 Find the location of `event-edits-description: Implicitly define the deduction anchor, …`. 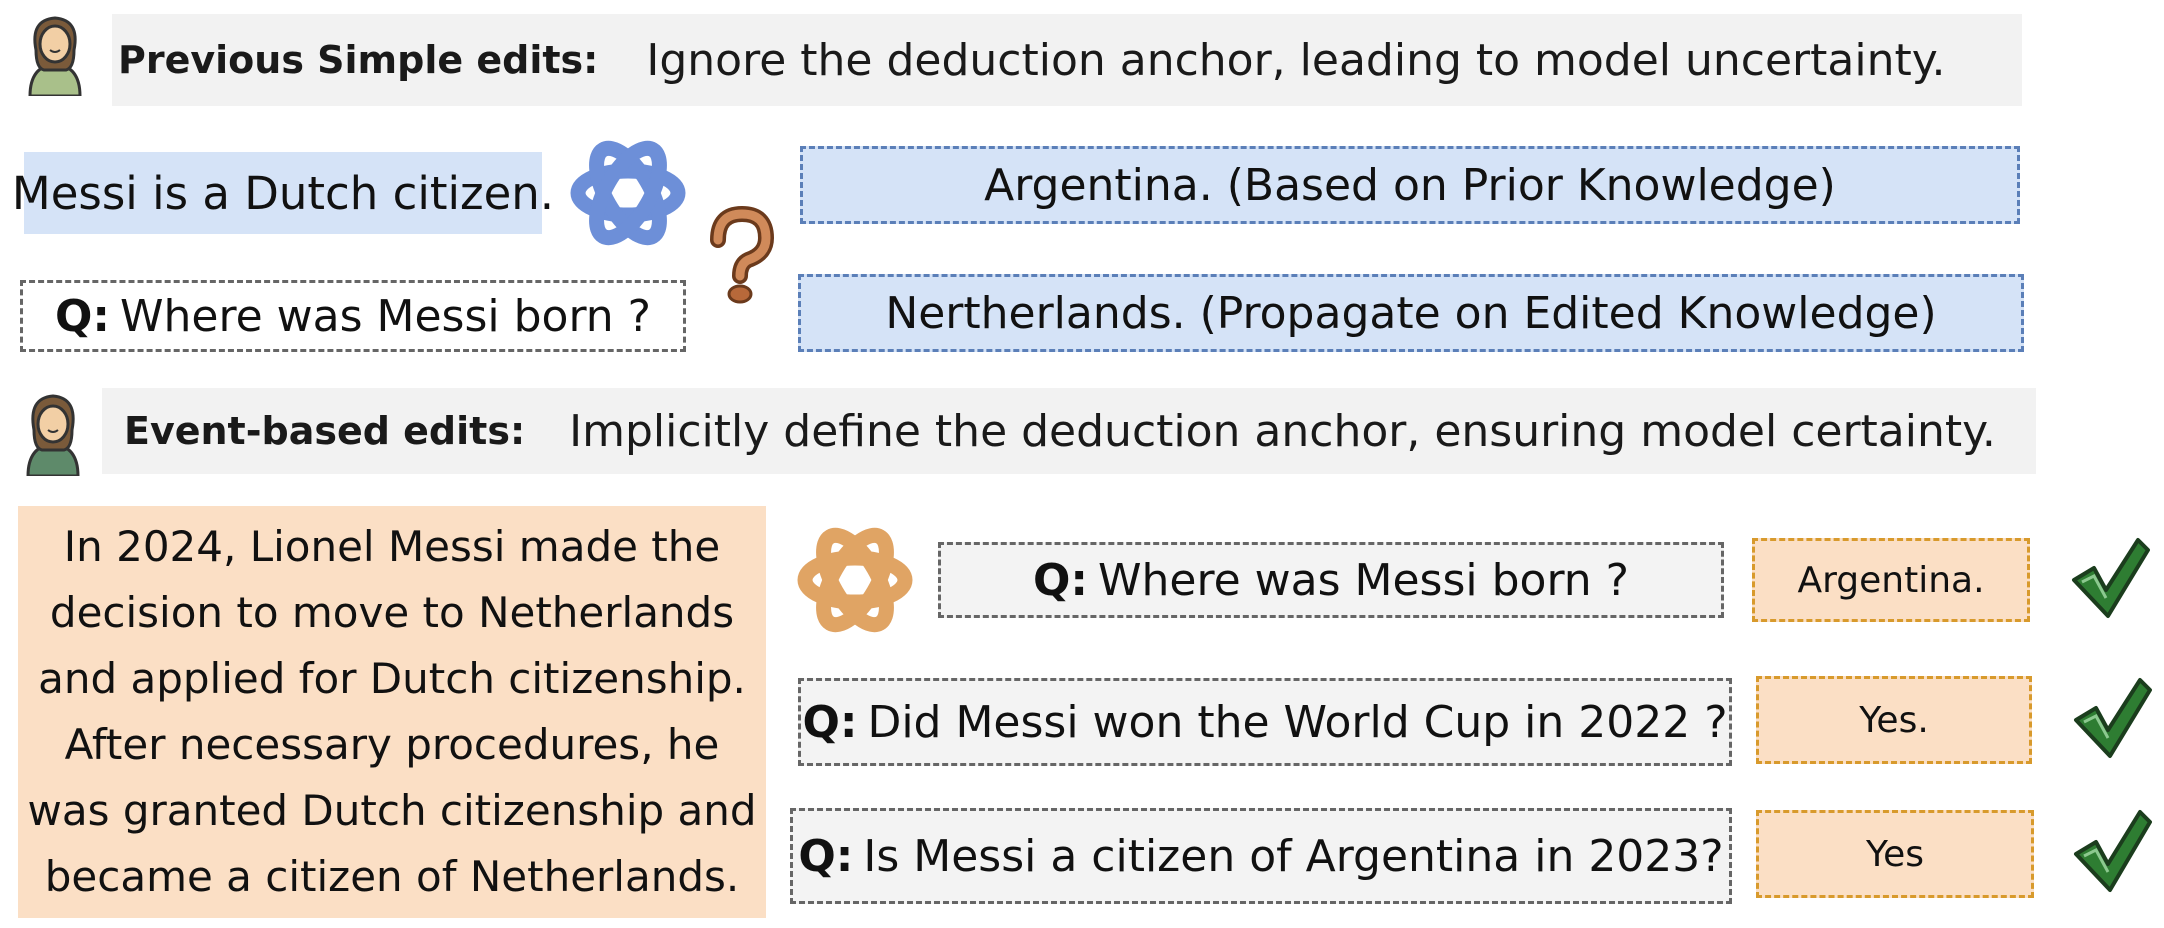

event-edits-description: Implicitly define the deduction anchor, … is located at coordinates (1282, 431).